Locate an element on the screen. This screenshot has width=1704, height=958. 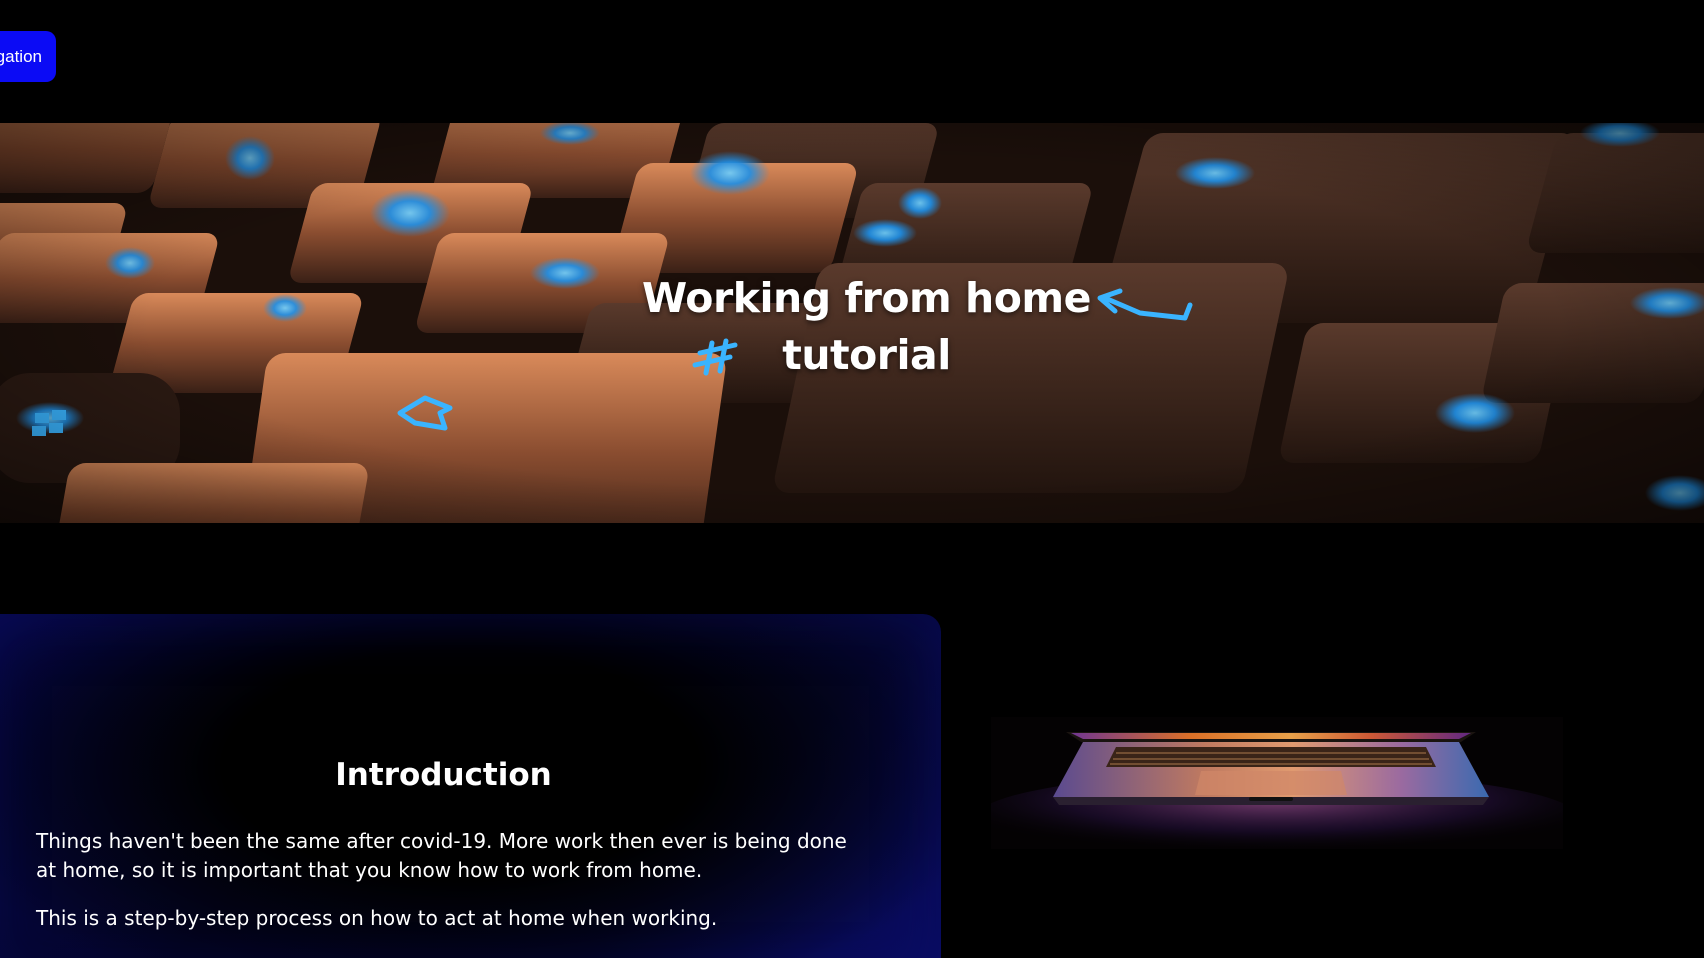
navigation-toggle-button: gation is located at coordinates (28, 56).